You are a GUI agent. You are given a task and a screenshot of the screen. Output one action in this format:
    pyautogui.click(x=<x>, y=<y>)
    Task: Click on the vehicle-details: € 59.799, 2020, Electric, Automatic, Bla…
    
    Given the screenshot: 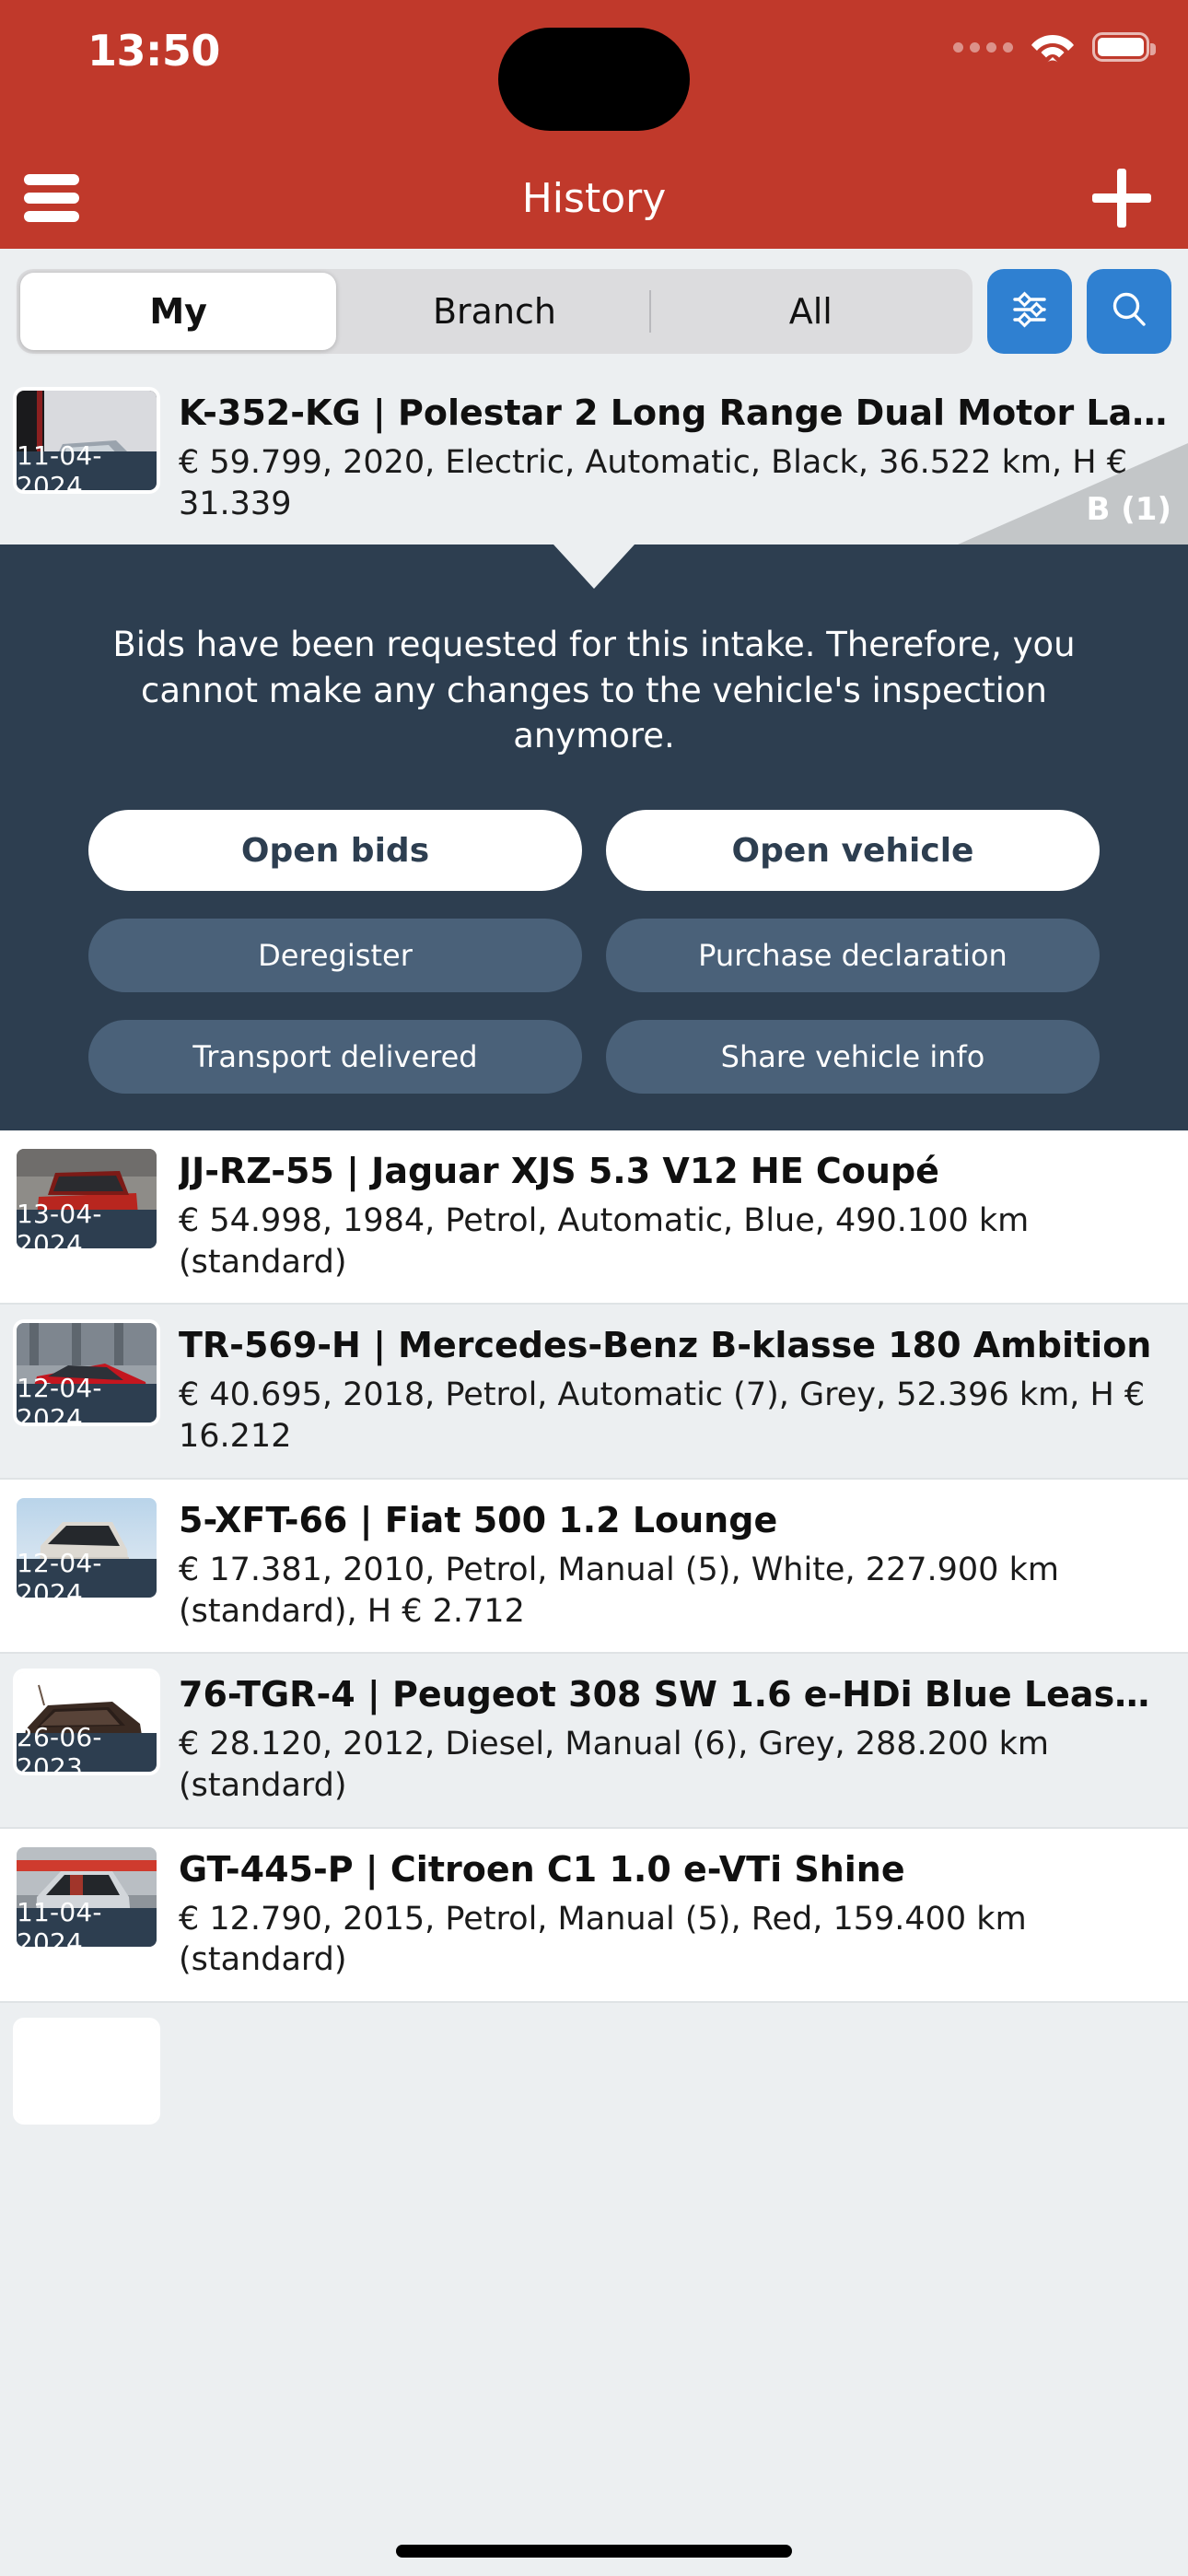 What is the action you would take?
    pyautogui.click(x=653, y=482)
    